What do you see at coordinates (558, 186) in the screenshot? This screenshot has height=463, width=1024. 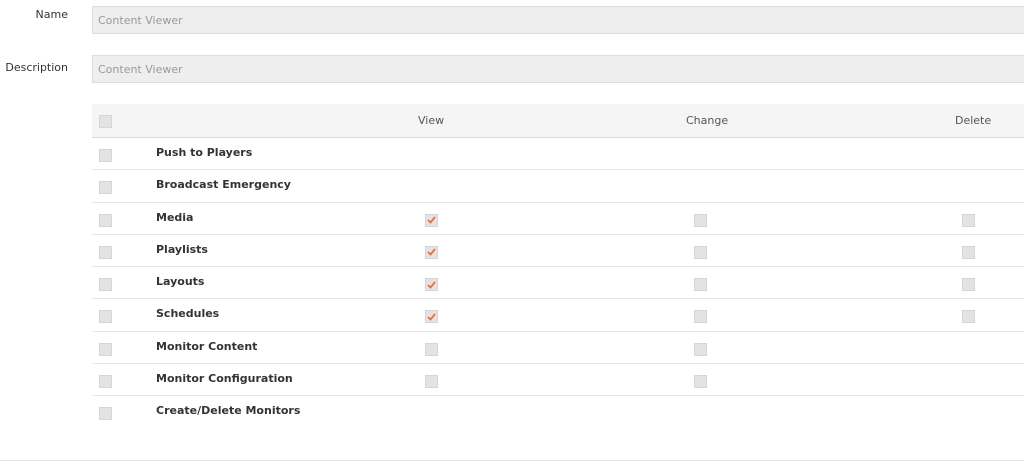 I see `table-row: Broadcast Emergency` at bounding box center [558, 186].